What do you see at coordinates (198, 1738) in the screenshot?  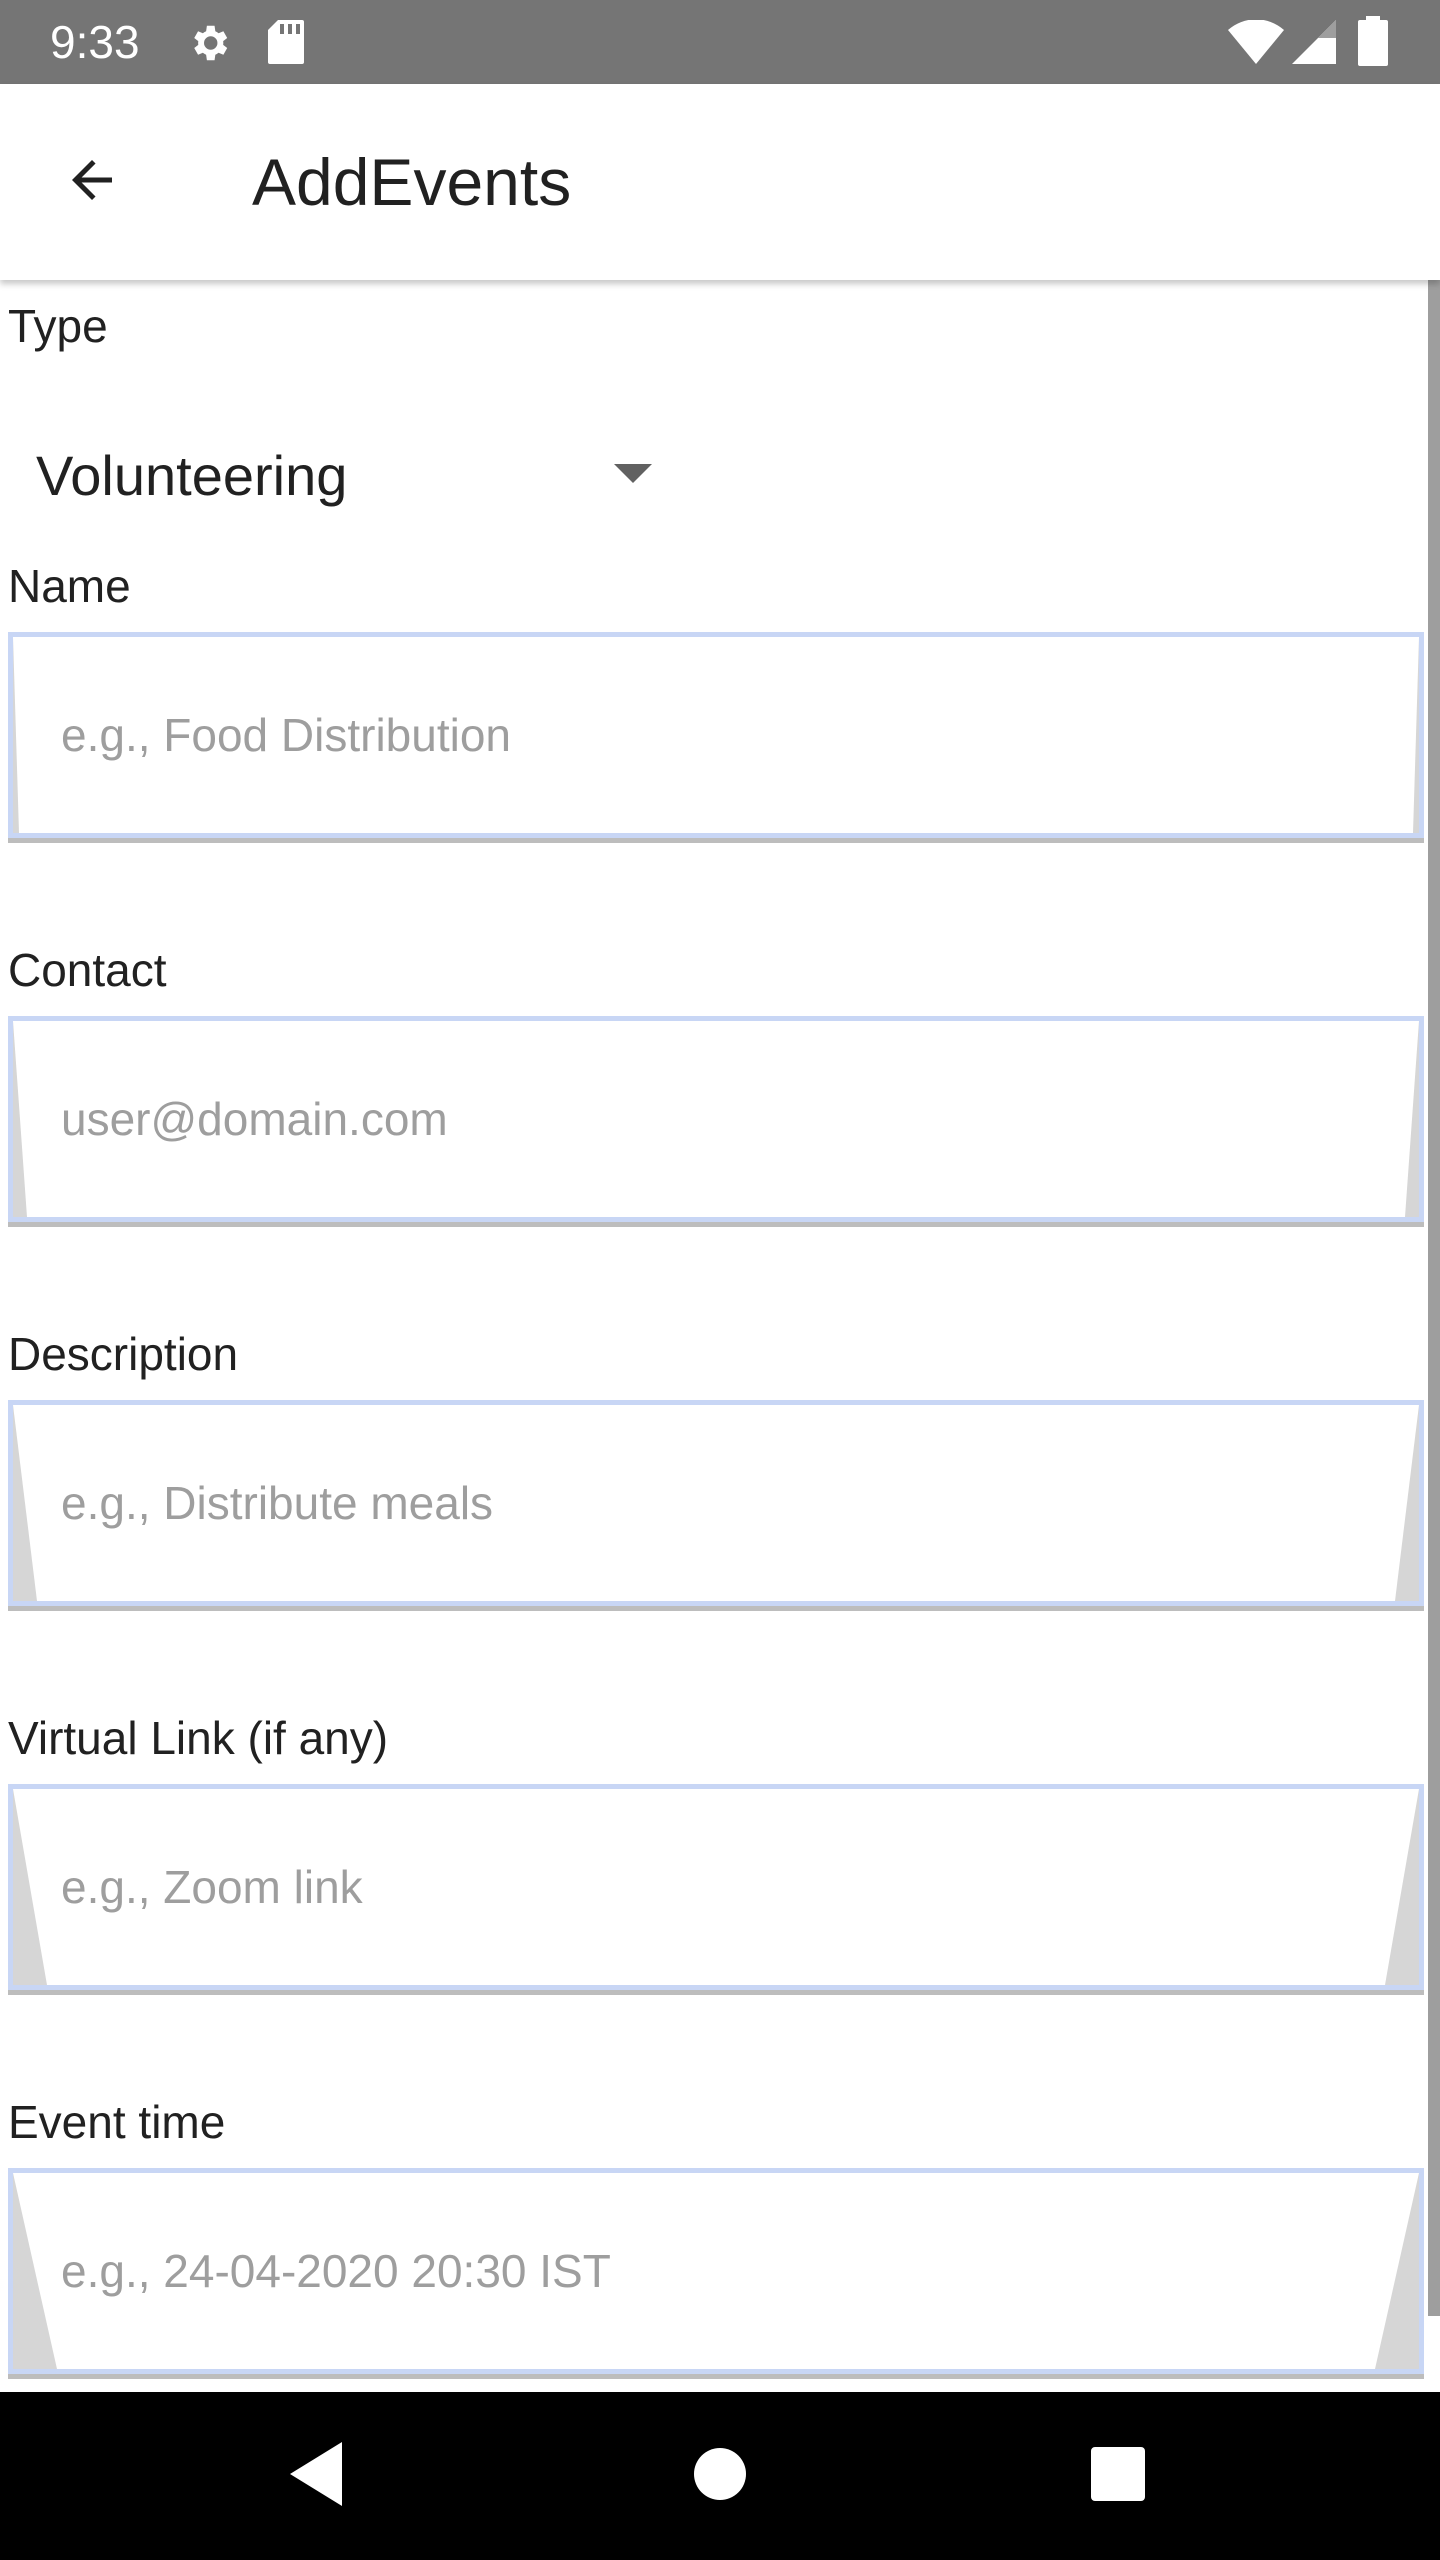 I see `virtual-link-label: Virtual Link (if any)` at bounding box center [198, 1738].